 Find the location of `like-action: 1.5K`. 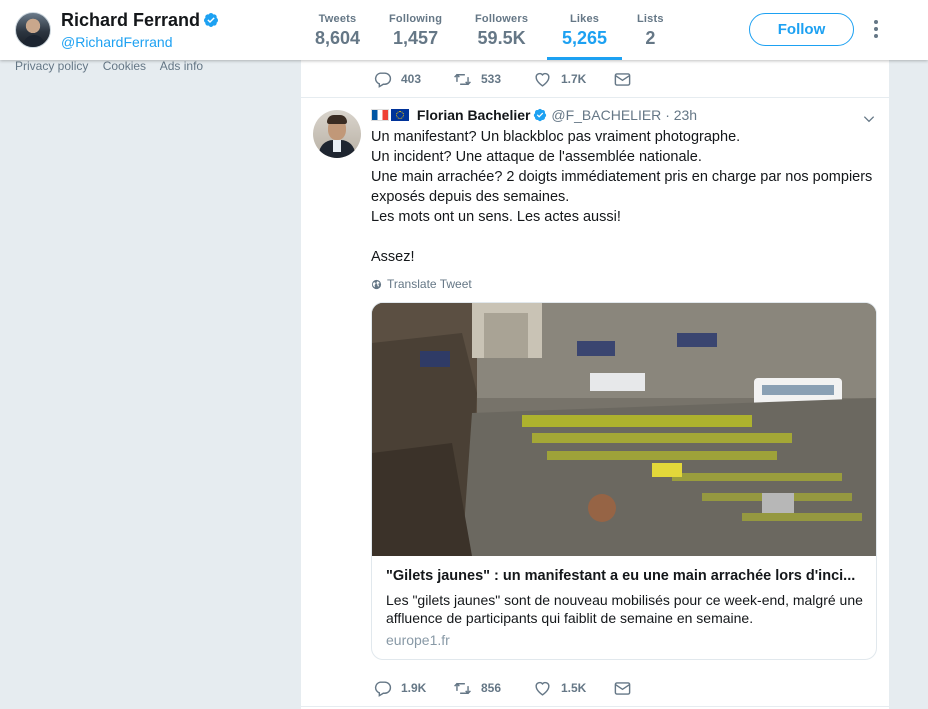

like-action: 1.5K is located at coordinates (573, 688).